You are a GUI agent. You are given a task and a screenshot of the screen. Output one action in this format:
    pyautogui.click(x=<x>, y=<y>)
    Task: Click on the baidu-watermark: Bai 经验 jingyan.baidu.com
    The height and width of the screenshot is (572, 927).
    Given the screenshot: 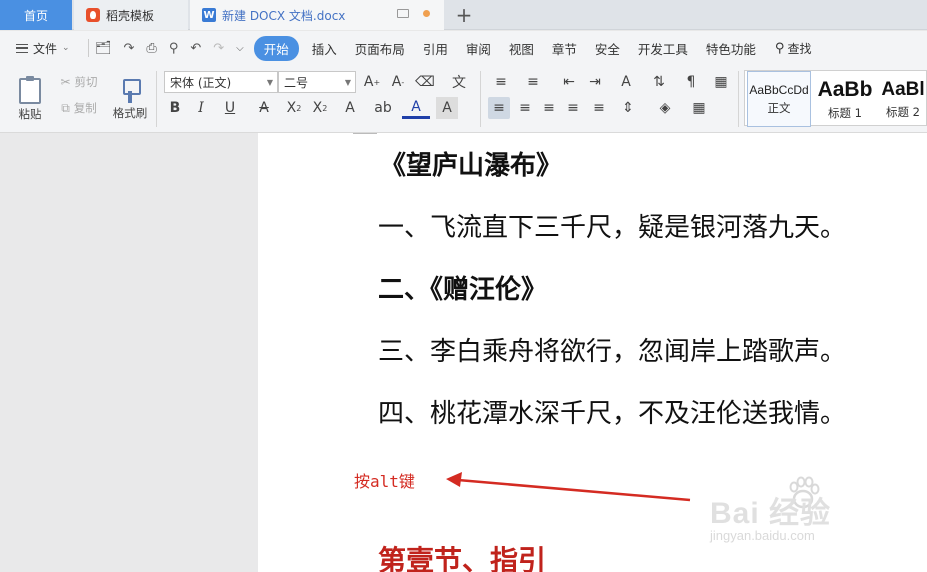 What is the action you would take?
    pyautogui.click(x=790, y=510)
    